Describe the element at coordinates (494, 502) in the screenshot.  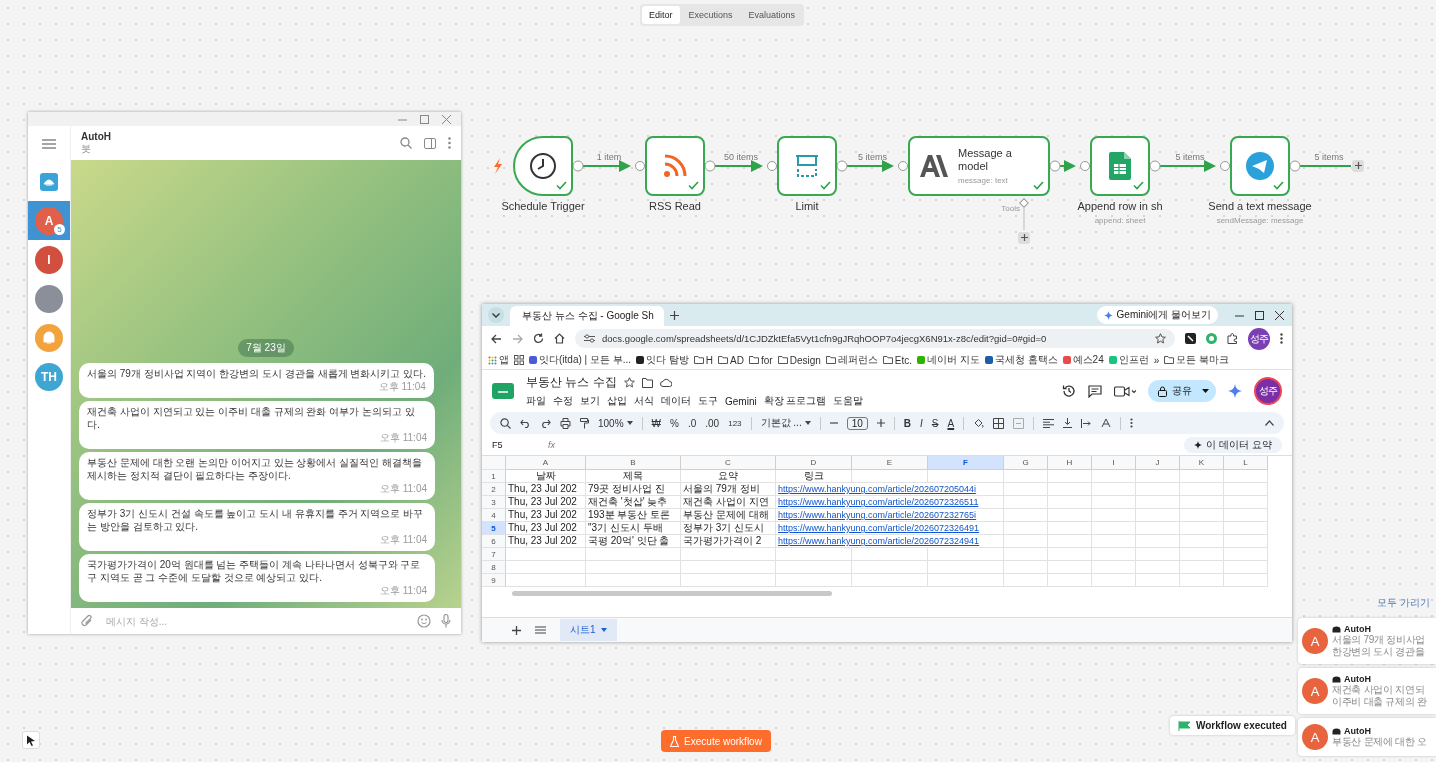
I see `row-header: 3` at that location.